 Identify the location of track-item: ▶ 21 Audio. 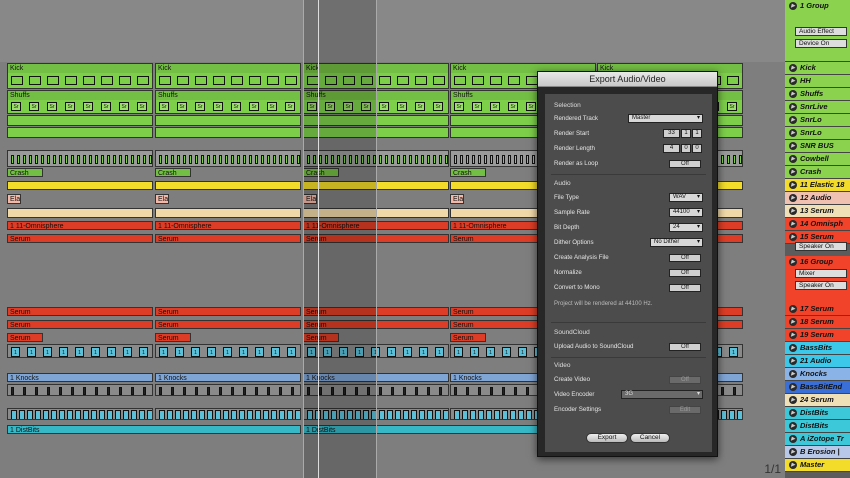
(817, 361).